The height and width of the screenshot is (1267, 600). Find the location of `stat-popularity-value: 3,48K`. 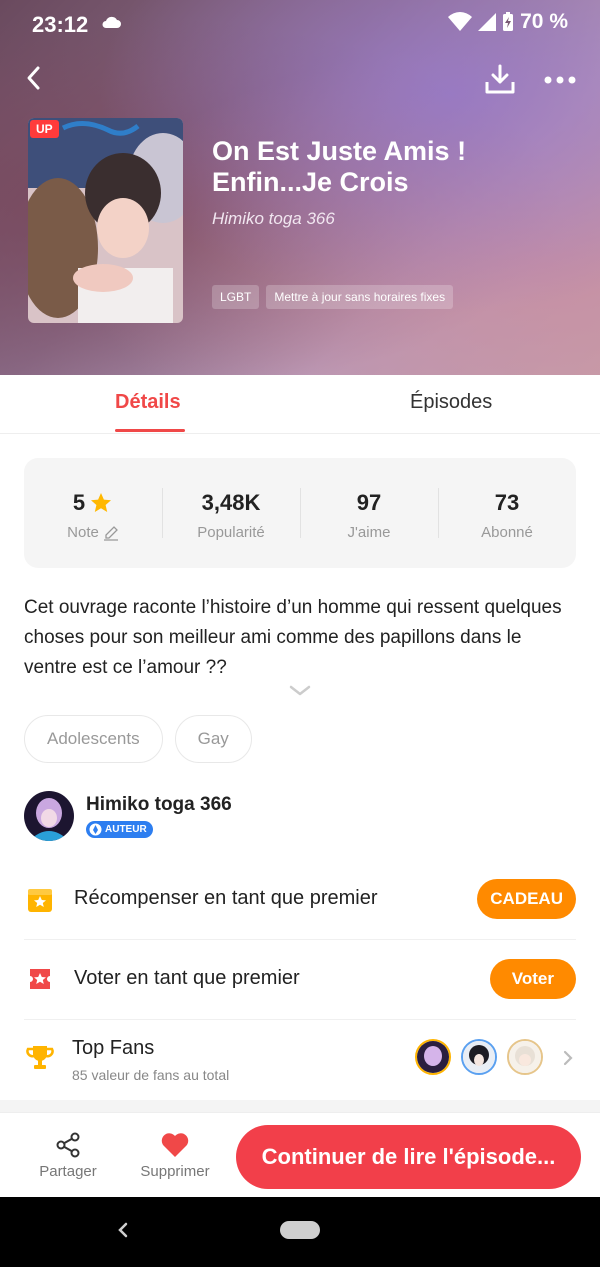

stat-popularity-value: 3,48K is located at coordinates (231, 502).